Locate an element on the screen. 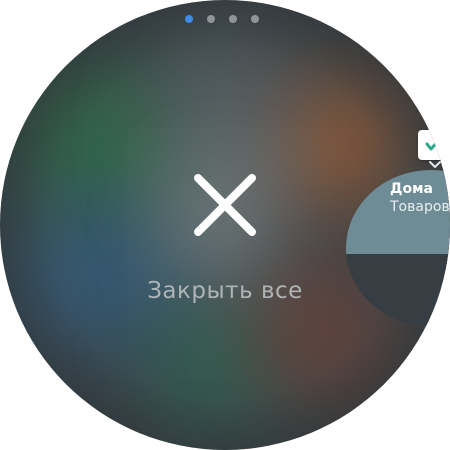 The height and width of the screenshot is (450, 450). page-indicator is located at coordinates (222, 19).